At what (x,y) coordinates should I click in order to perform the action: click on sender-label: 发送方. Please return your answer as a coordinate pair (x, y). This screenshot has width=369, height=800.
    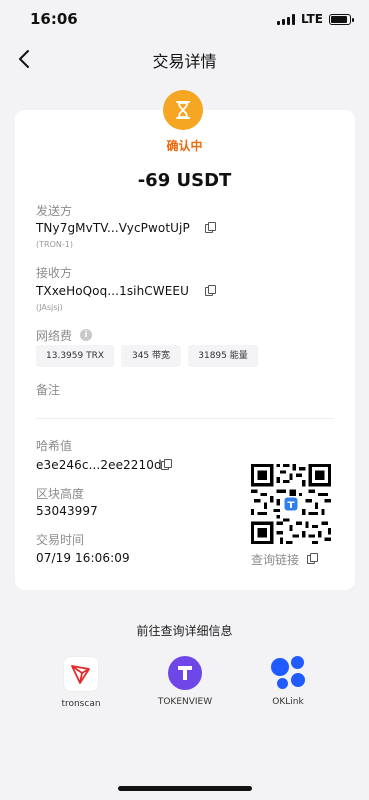
    Looking at the image, I should click on (54, 211).